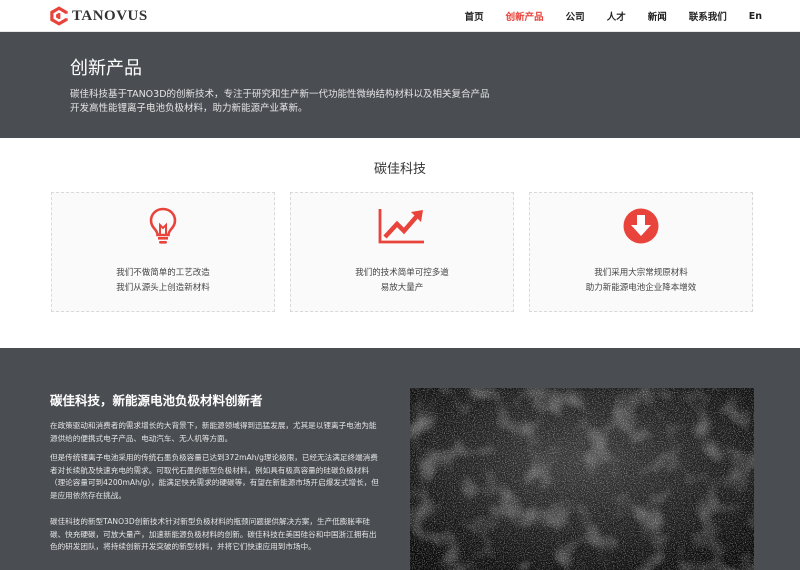 Image resolution: width=800 pixels, height=570 pixels. Describe the element at coordinates (163, 288) in the screenshot. I see `card-text-line2: 我们从源头上创造新材料` at that location.